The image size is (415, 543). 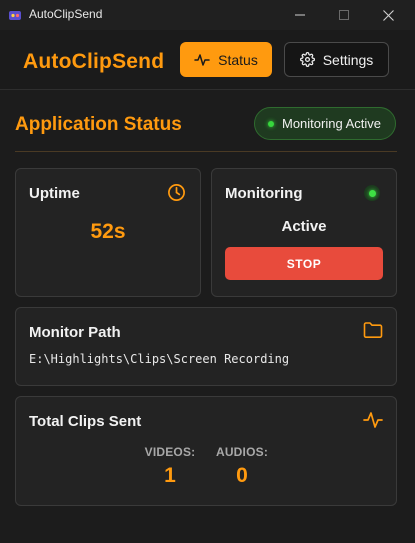 I want to click on monitoring-label: Monitoring, so click(x=264, y=193).